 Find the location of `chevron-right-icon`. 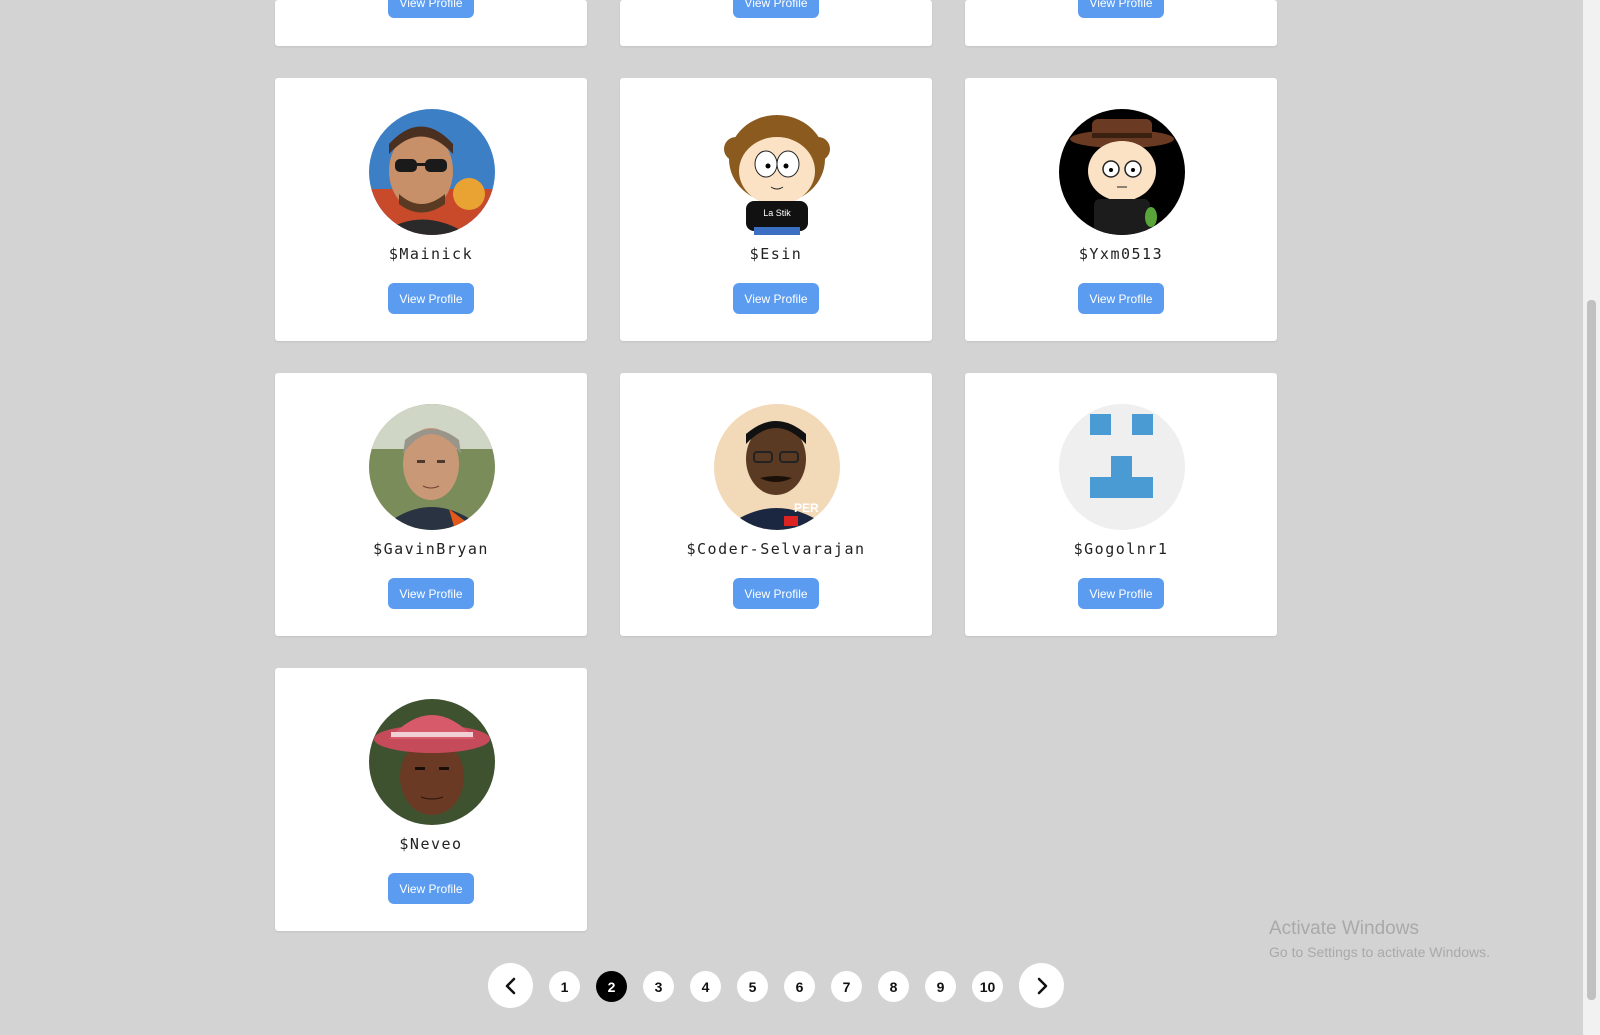

chevron-right-icon is located at coordinates (1042, 985).